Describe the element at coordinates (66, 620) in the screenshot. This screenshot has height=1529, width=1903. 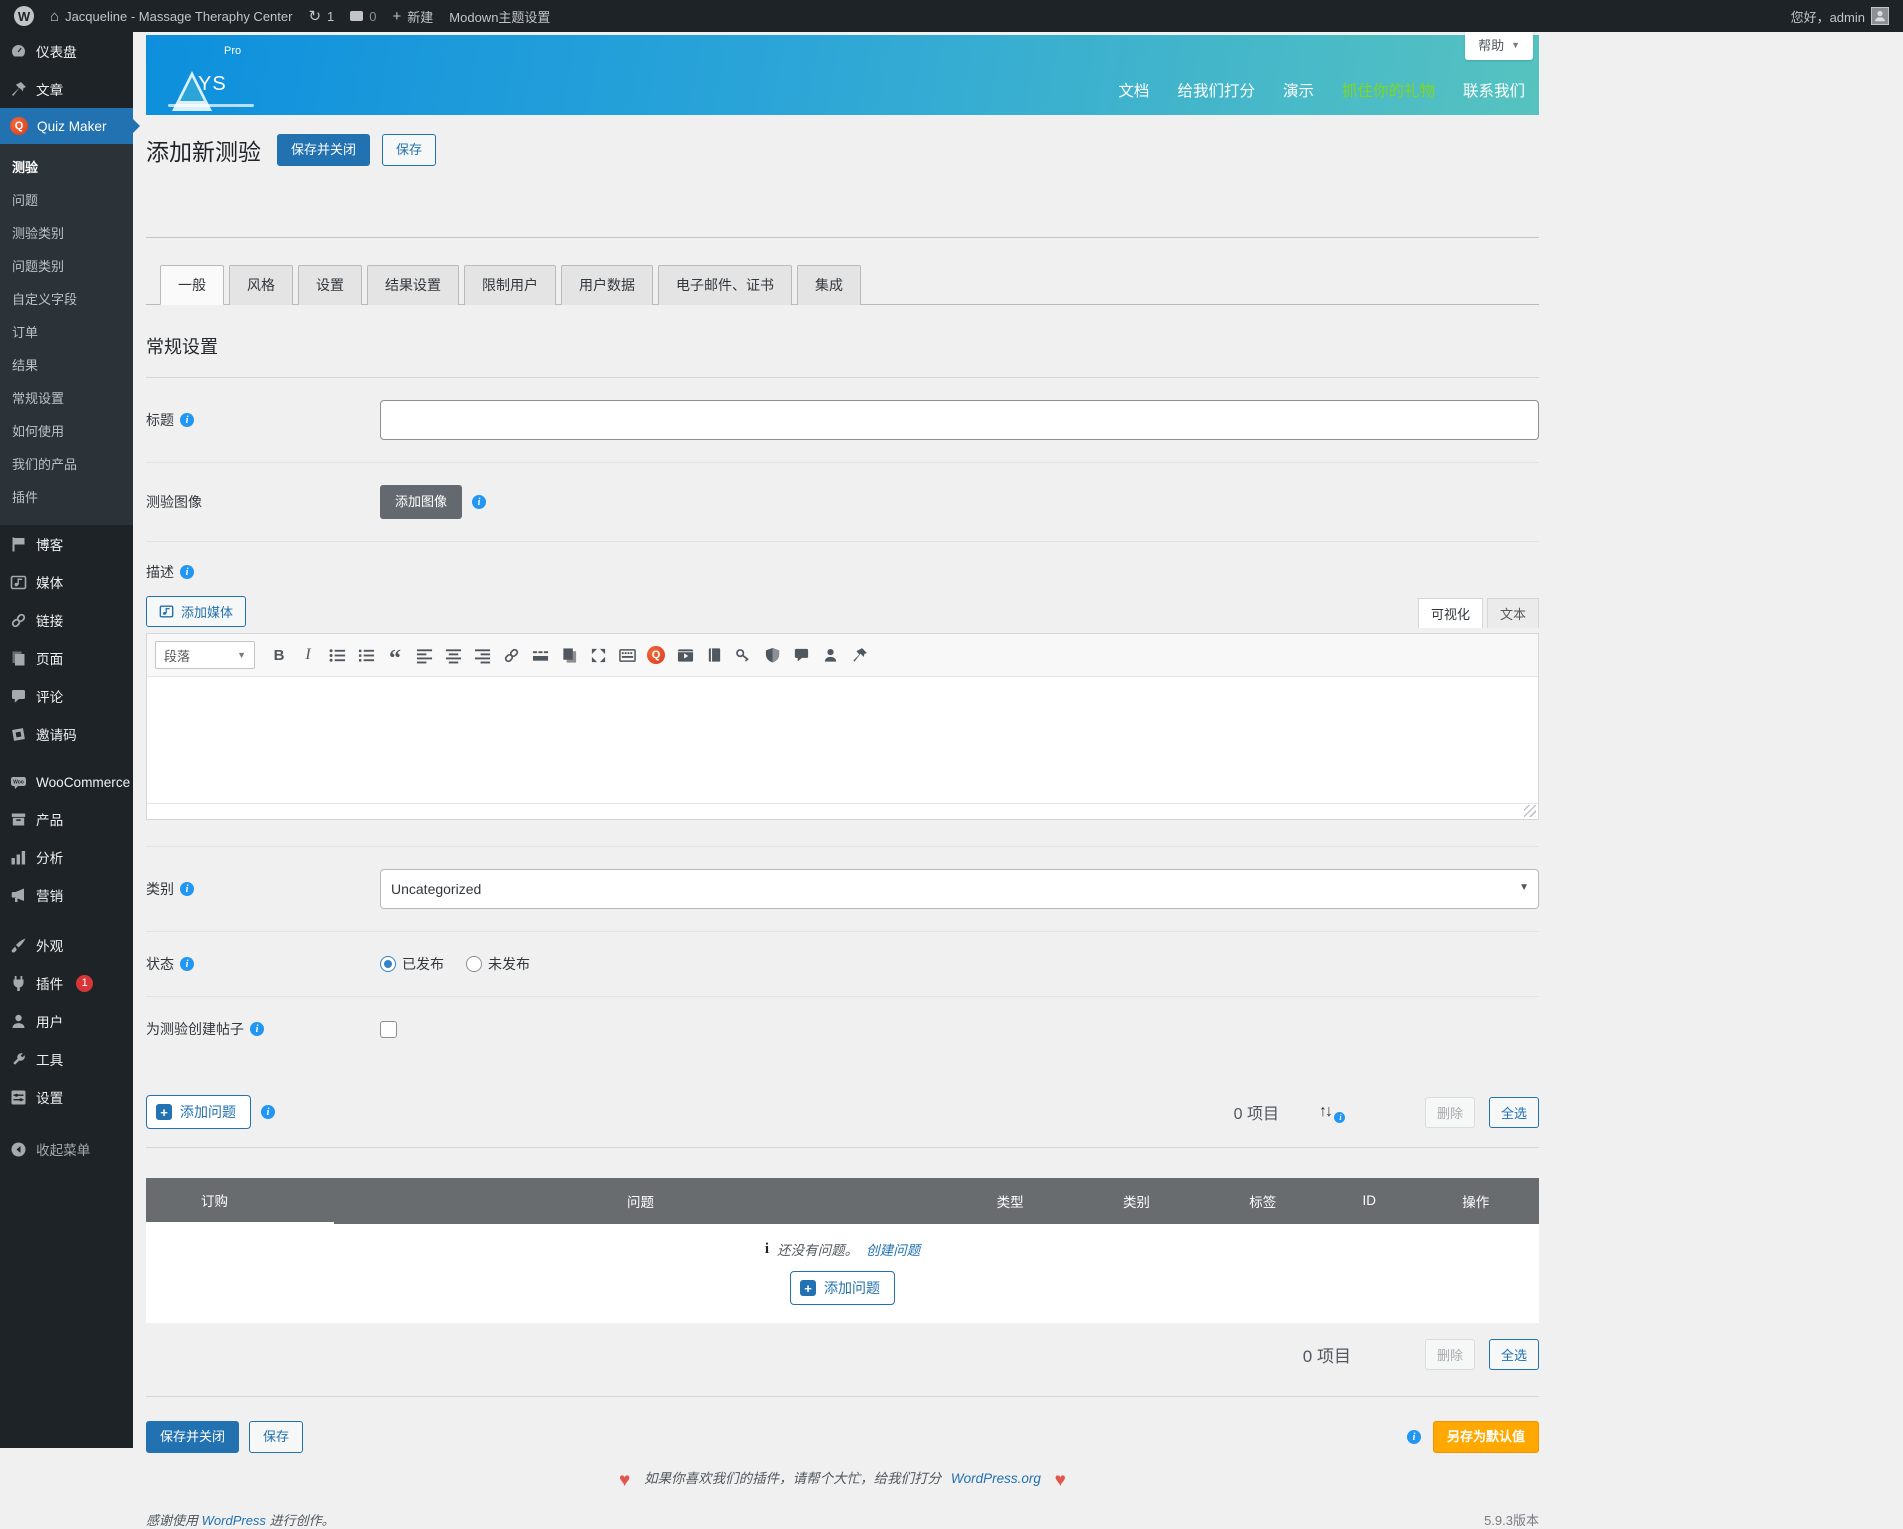
I see `sidebar-item-links: 链接` at that location.